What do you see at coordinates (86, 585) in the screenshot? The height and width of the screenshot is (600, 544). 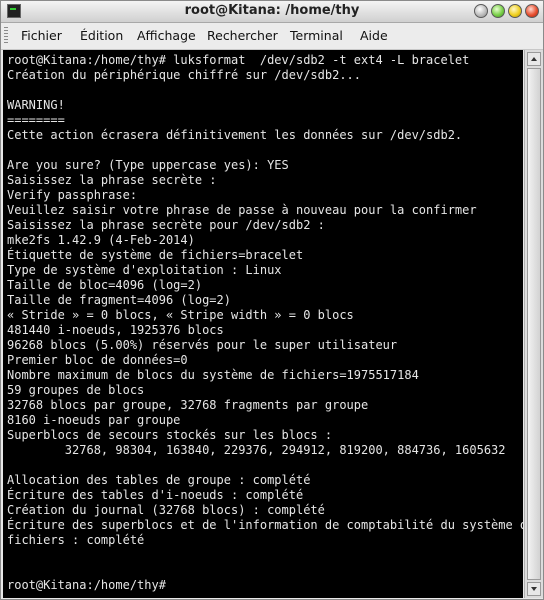 I see `terminal-line: root@Kitana:/home/thy#` at bounding box center [86, 585].